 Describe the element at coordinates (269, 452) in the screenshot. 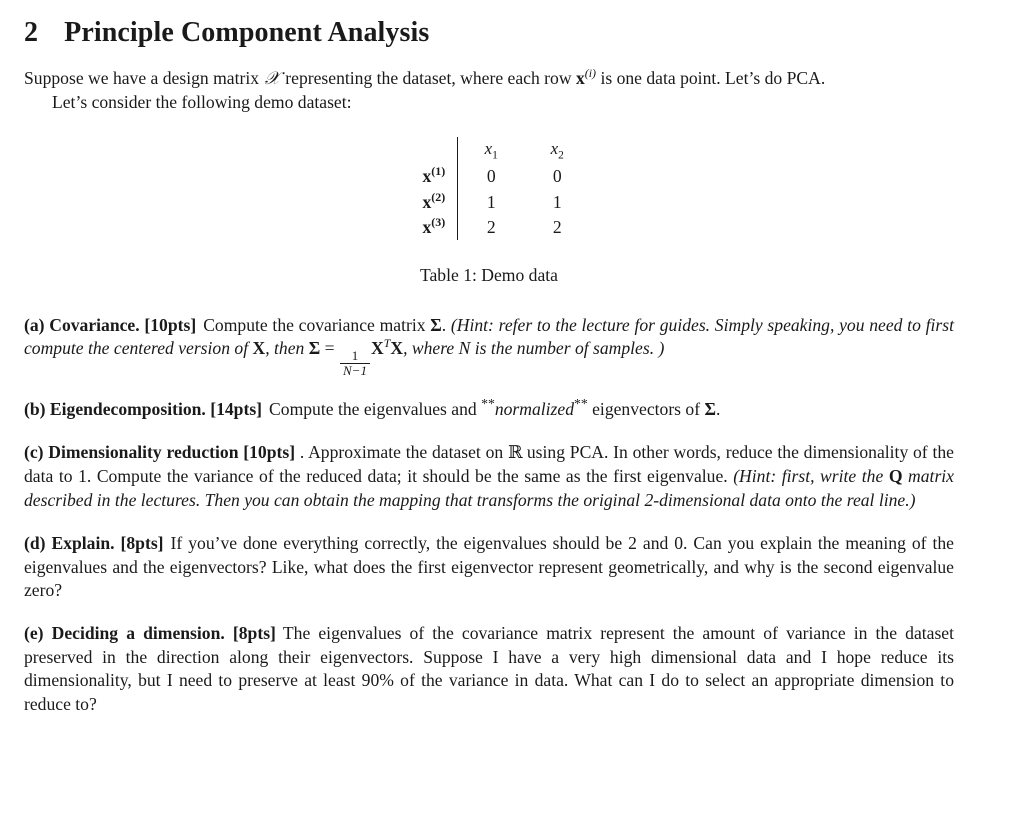

I see `part-c-points: [10pts]` at that location.